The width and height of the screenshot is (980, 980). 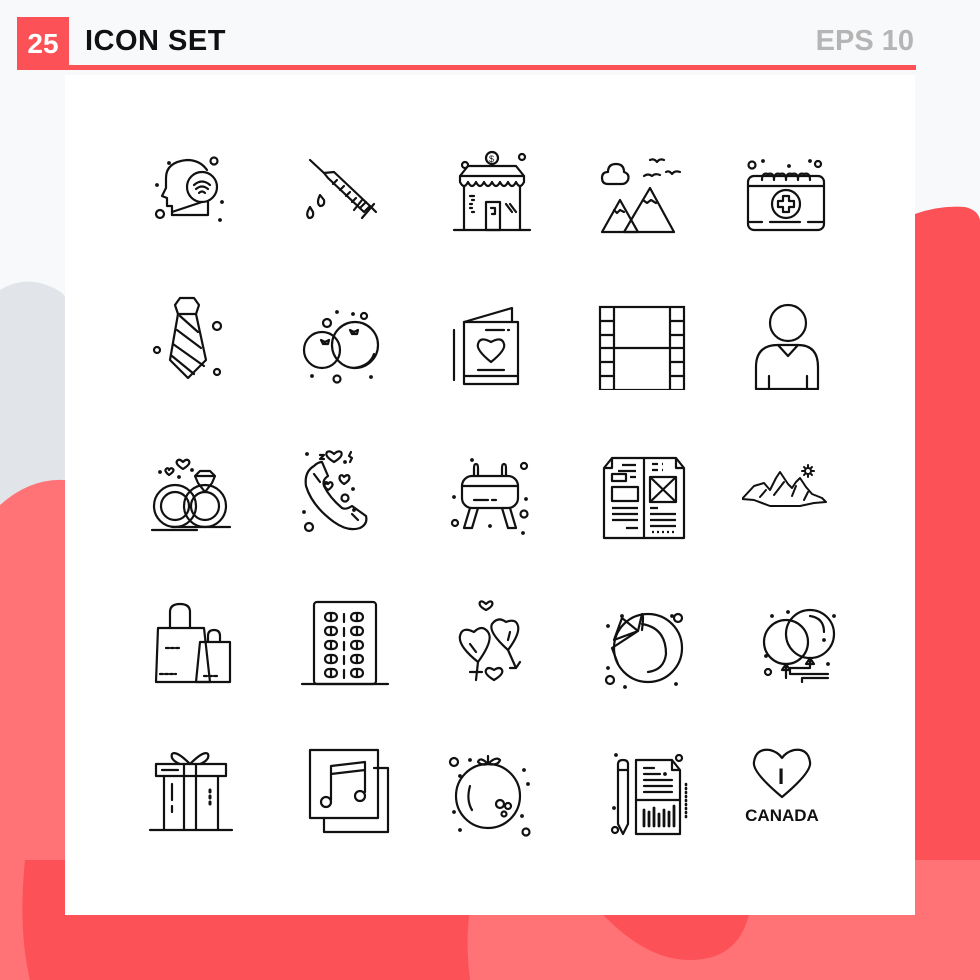 What do you see at coordinates (642, 490) in the screenshot?
I see `newspaper-icon` at bounding box center [642, 490].